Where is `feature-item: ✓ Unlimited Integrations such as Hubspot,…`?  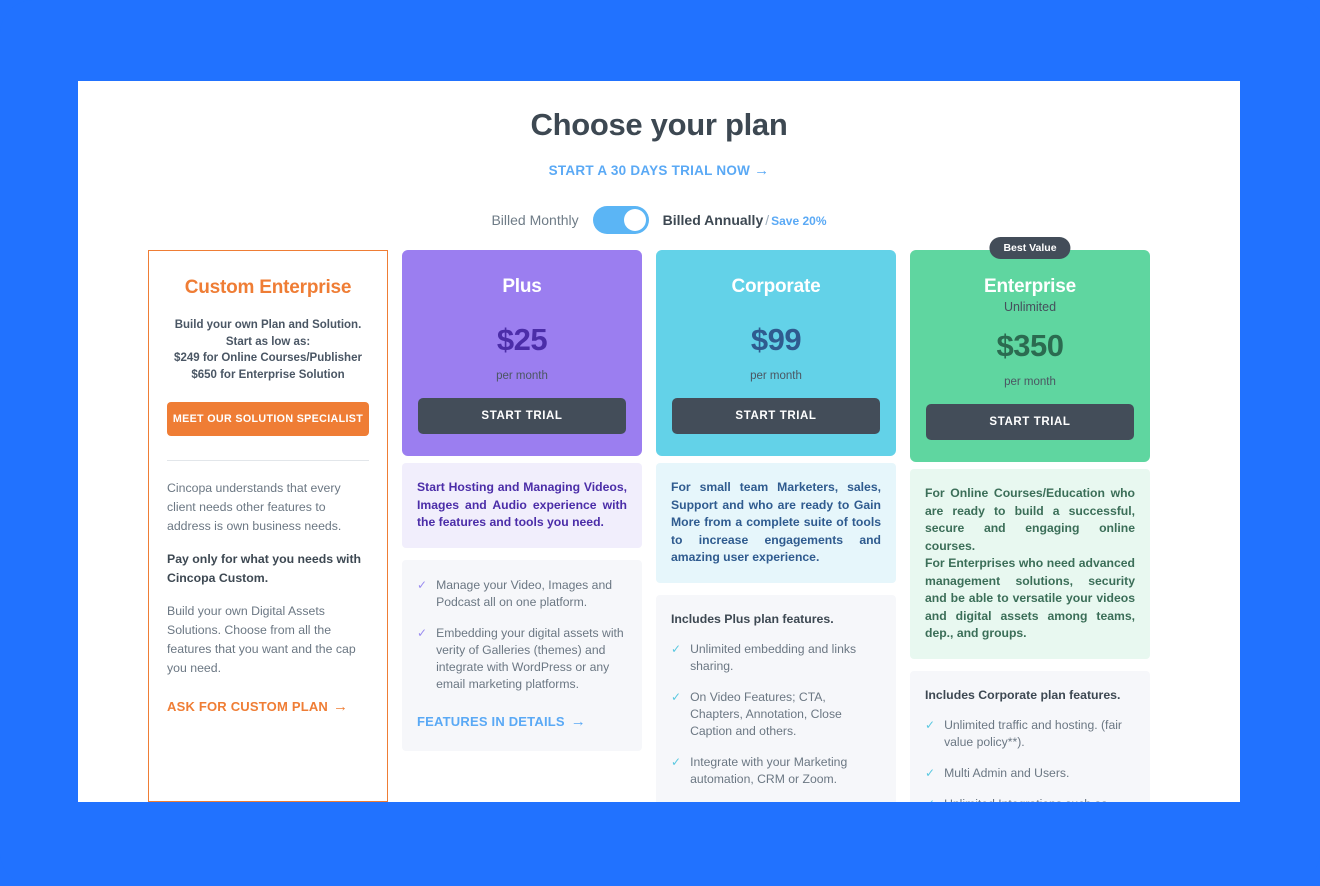 feature-item: ✓ Unlimited Integrations such as Hubspot,… is located at coordinates (1030, 799).